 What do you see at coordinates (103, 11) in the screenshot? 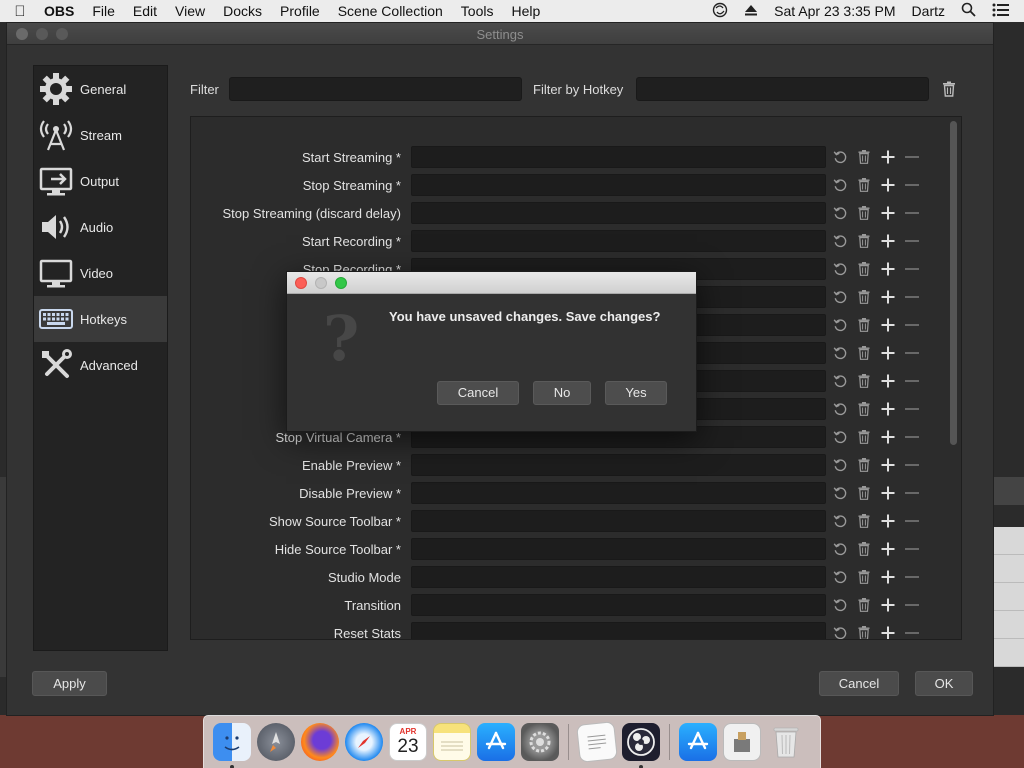
I see `menu-file: File` at bounding box center [103, 11].